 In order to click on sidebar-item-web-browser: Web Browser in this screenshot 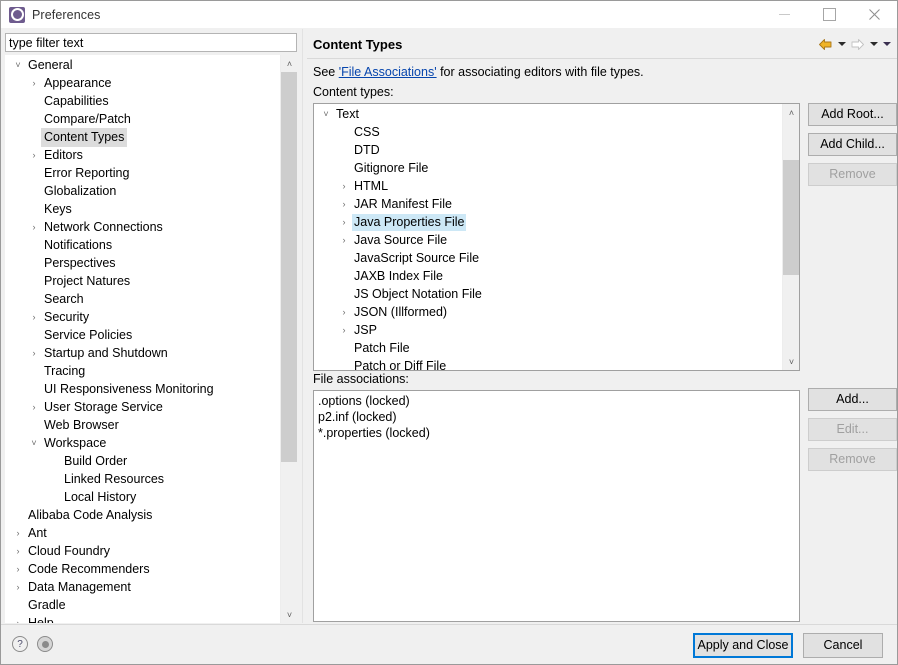, I will do `click(142, 425)`.